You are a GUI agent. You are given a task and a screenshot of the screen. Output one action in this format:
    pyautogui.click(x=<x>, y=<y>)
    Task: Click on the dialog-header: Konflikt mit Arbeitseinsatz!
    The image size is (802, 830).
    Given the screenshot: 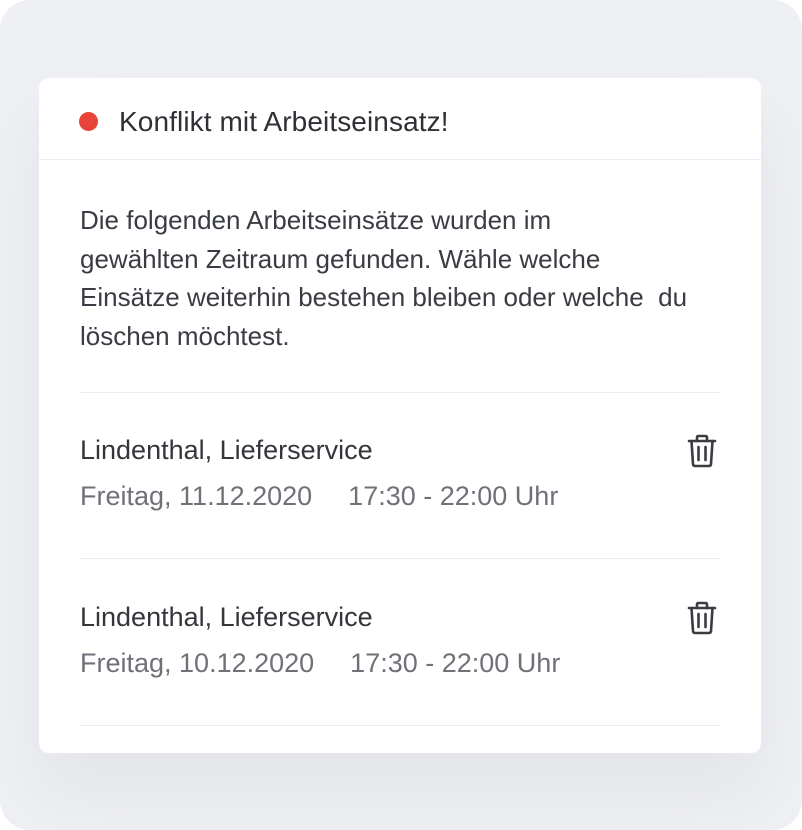 What is the action you would take?
    pyautogui.click(x=400, y=119)
    